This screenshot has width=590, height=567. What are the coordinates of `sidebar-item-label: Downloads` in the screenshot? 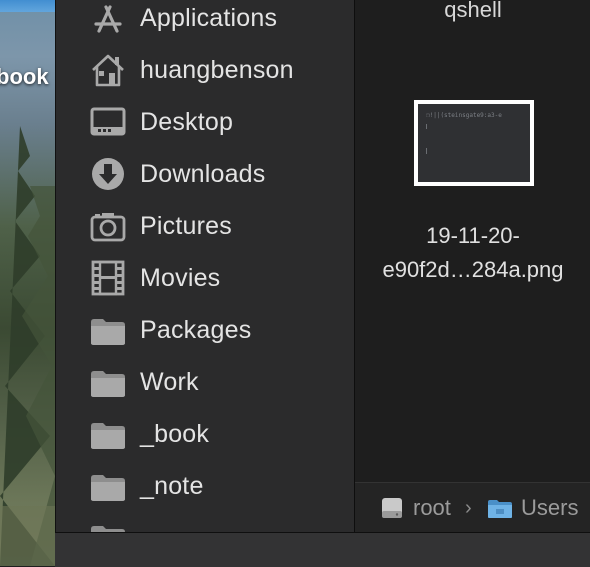 It's located at (203, 173).